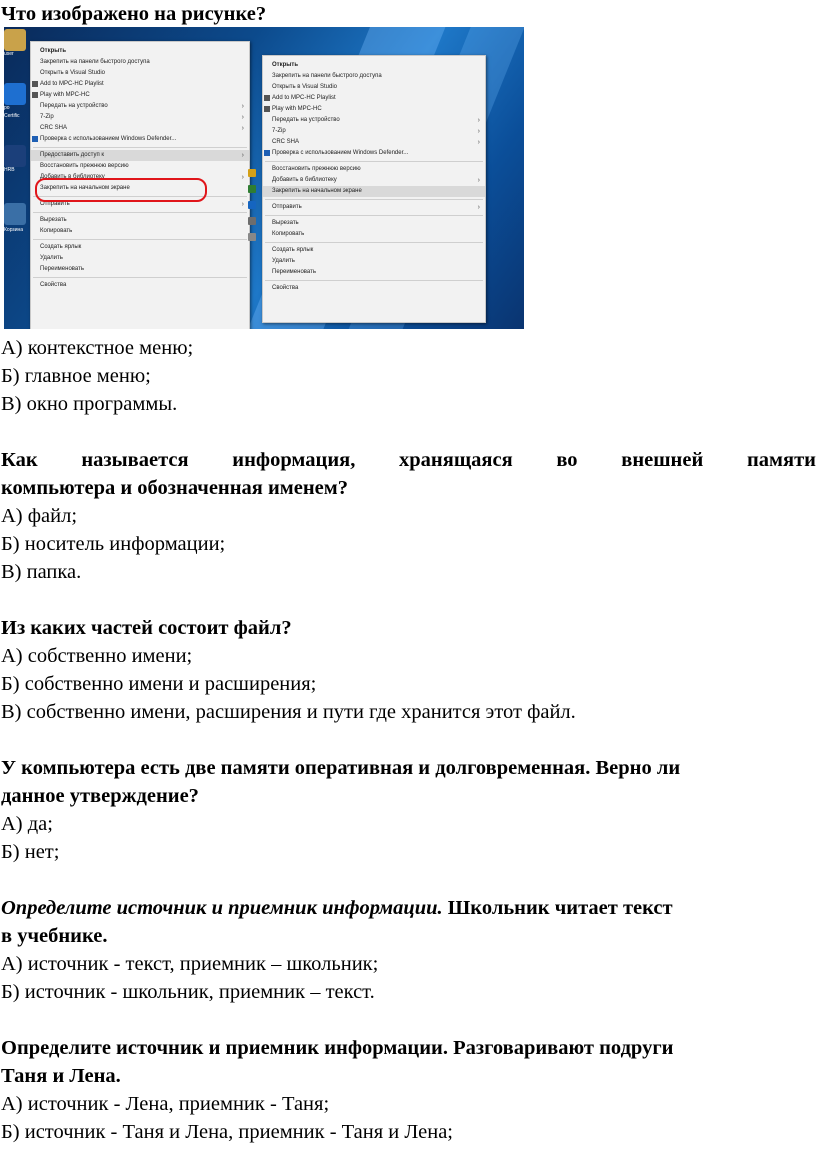 This screenshot has height=1176, width=816. I want to click on lock-icon, so click(252, 173).